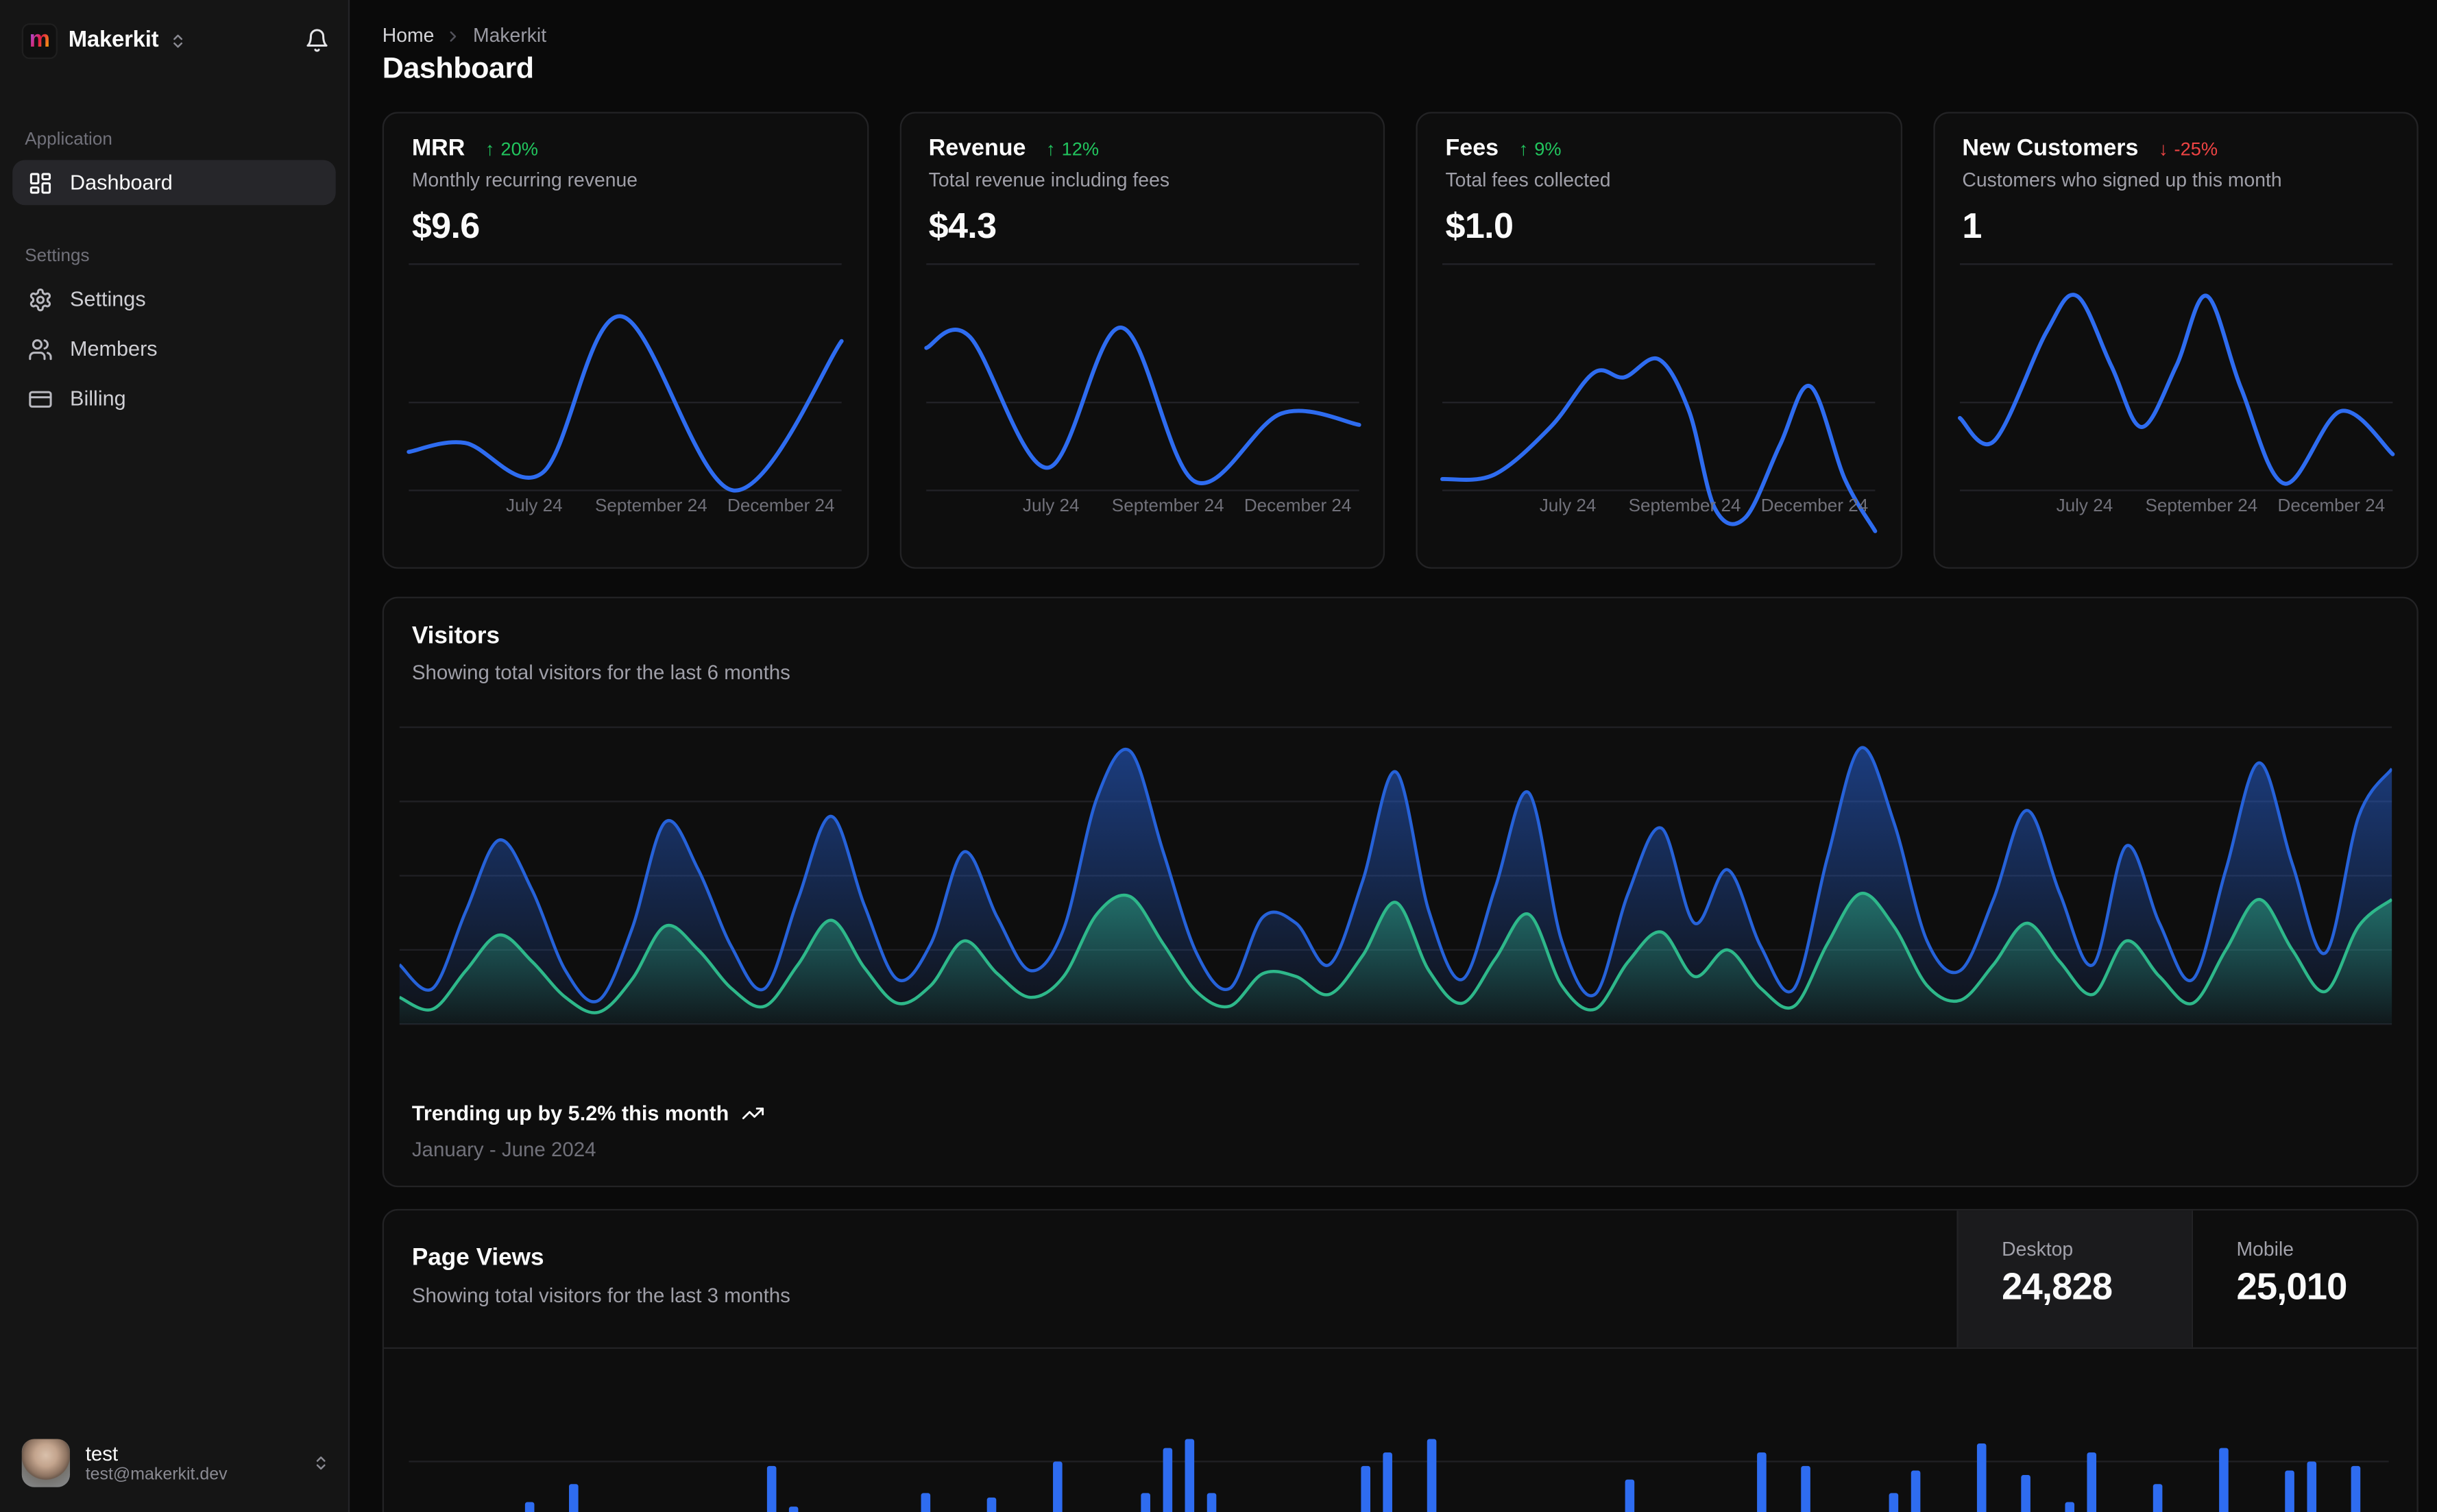 Image resolution: width=2437 pixels, height=1512 pixels. I want to click on sidebar-item-label: Billing, so click(98, 399).